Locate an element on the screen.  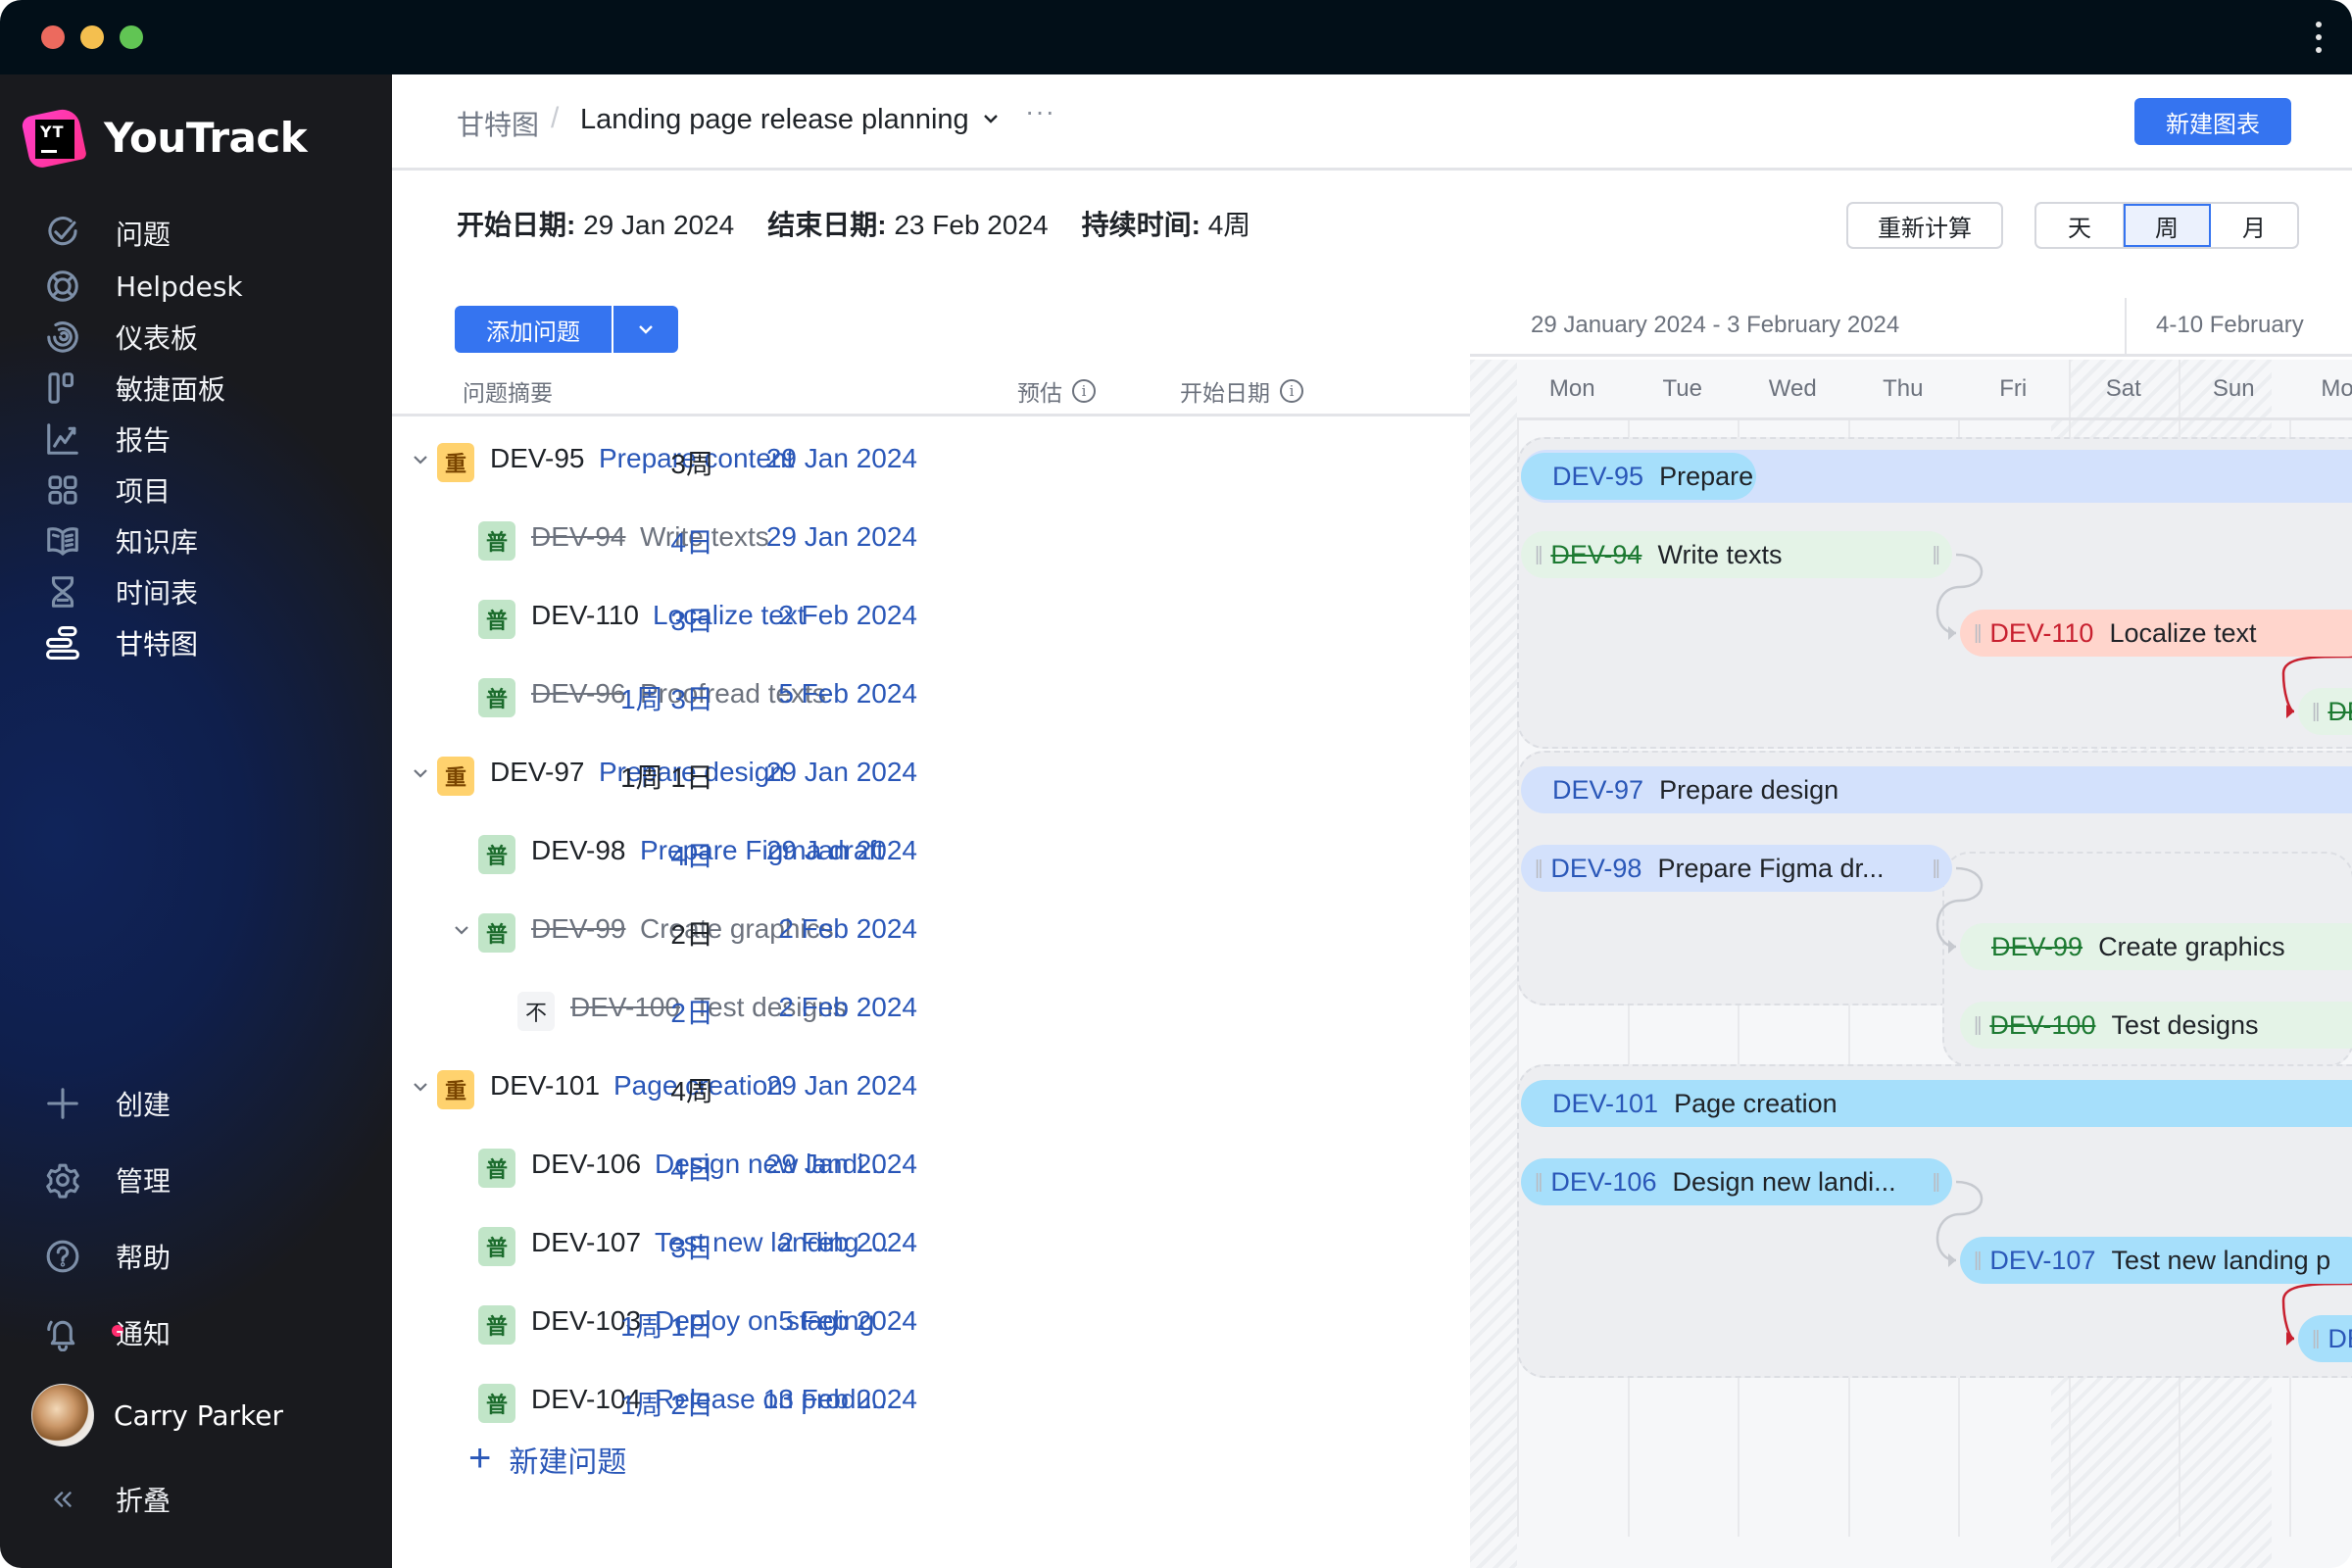
issue-id: DEV-97 is located at coordinates (537, 772).